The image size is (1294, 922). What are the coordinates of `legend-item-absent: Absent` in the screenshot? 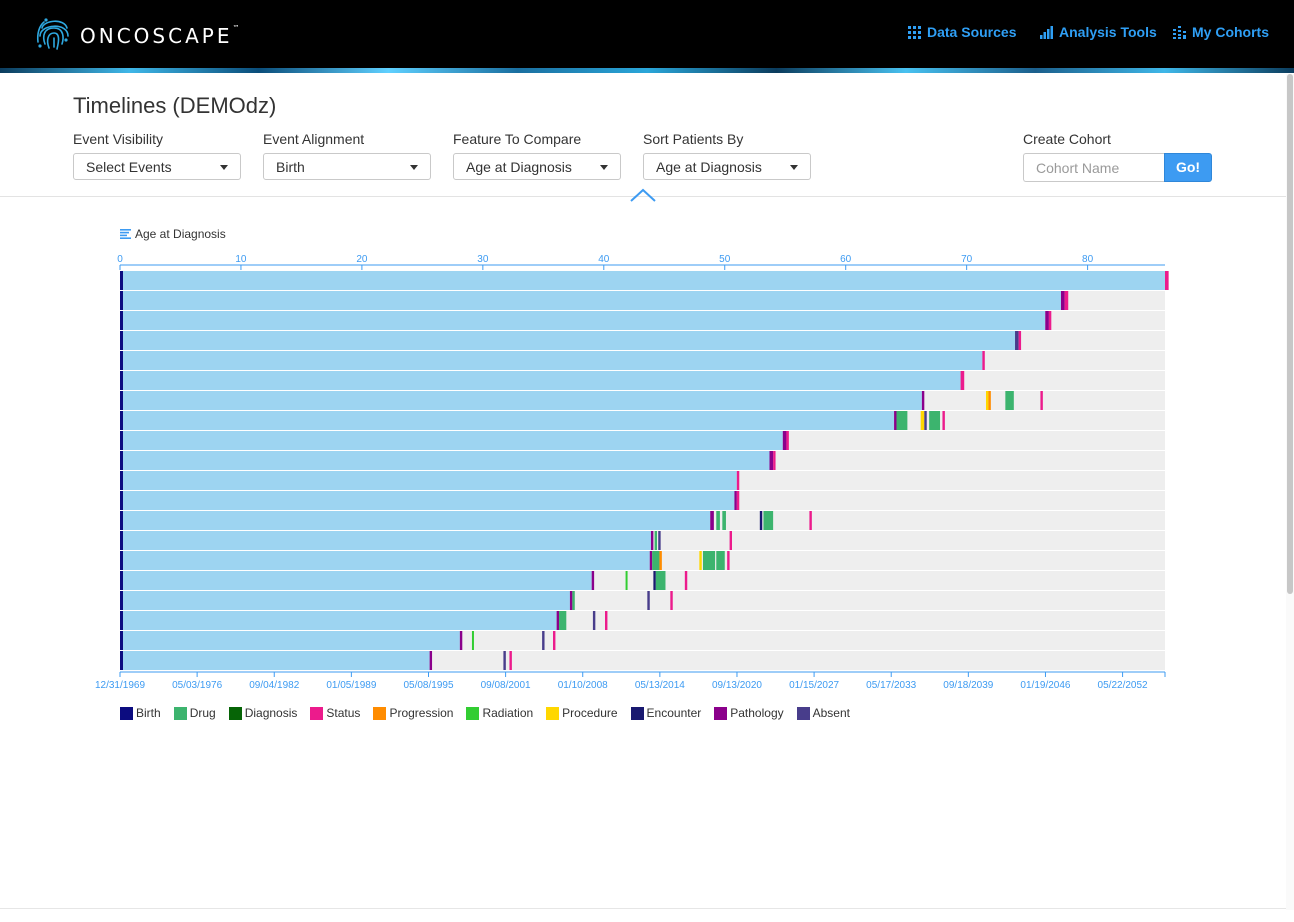 It's located at (823, 713).